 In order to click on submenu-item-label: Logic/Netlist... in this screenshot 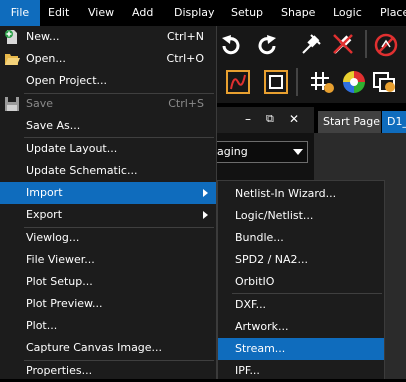, I will do `click(274, 215)`.